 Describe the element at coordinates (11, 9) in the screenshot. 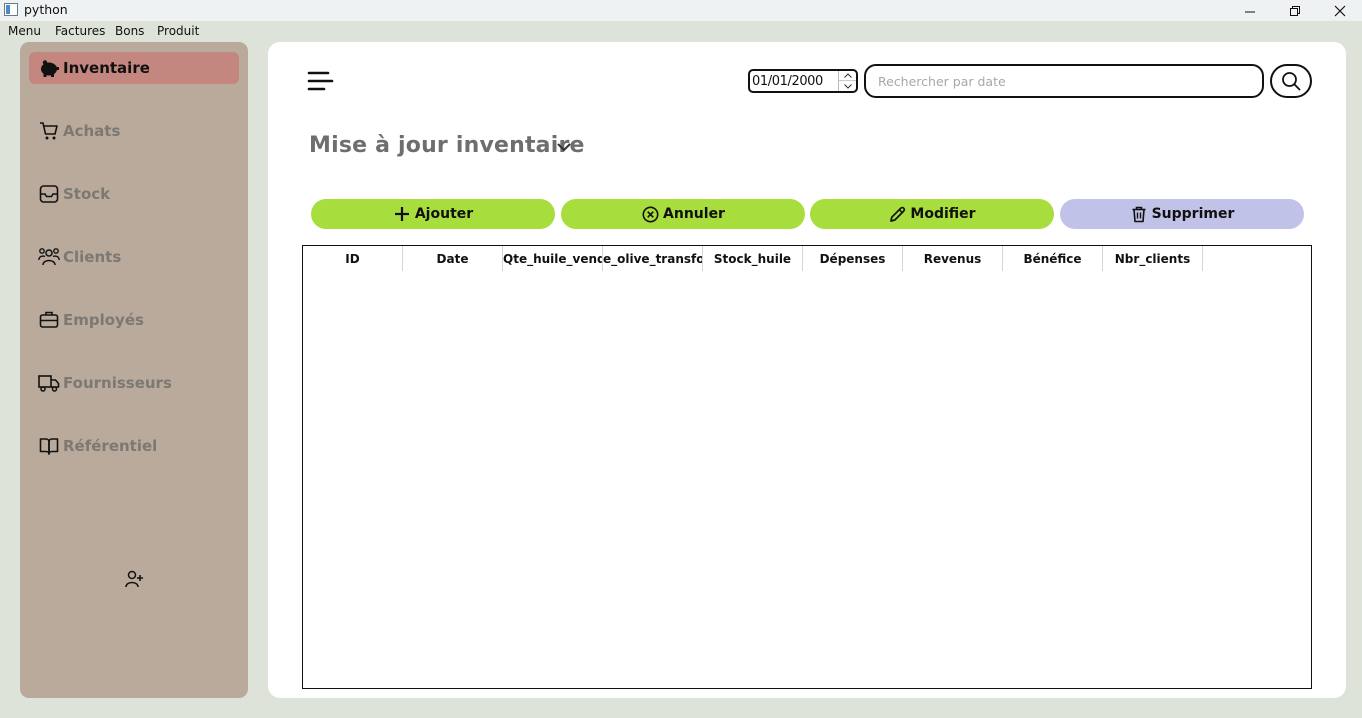

I see `app-icon` at that location.